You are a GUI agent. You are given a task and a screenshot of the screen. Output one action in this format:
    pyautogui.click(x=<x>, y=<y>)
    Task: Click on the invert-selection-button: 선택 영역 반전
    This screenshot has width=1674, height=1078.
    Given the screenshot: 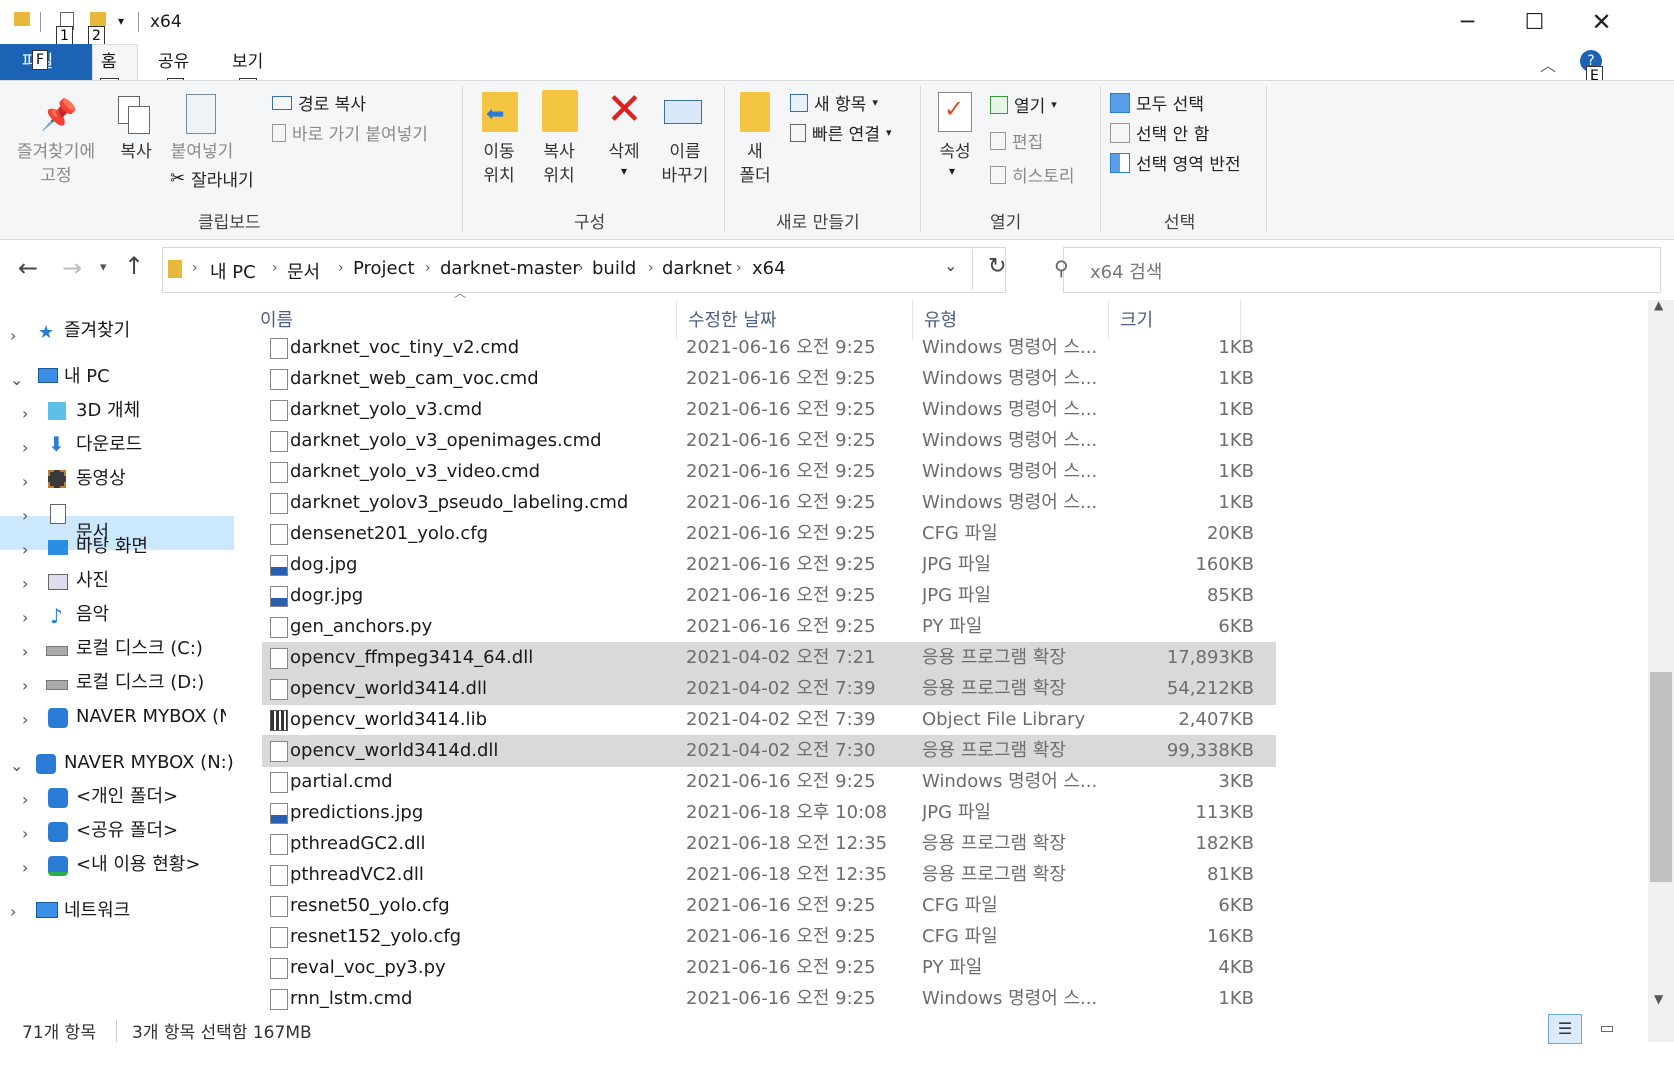 What is the action you would take?
    pyautogui.click(x=1175, y=162)
    